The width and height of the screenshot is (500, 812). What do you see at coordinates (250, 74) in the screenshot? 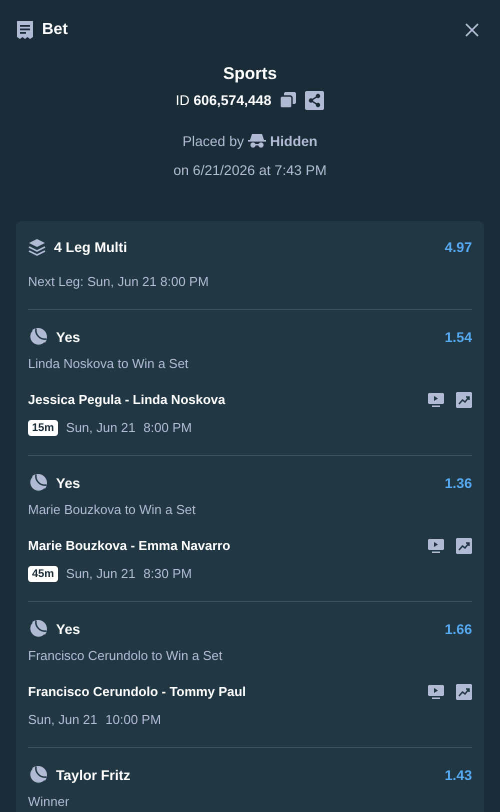
I see `bet-category: Sports` at bounding box center [250, 74].